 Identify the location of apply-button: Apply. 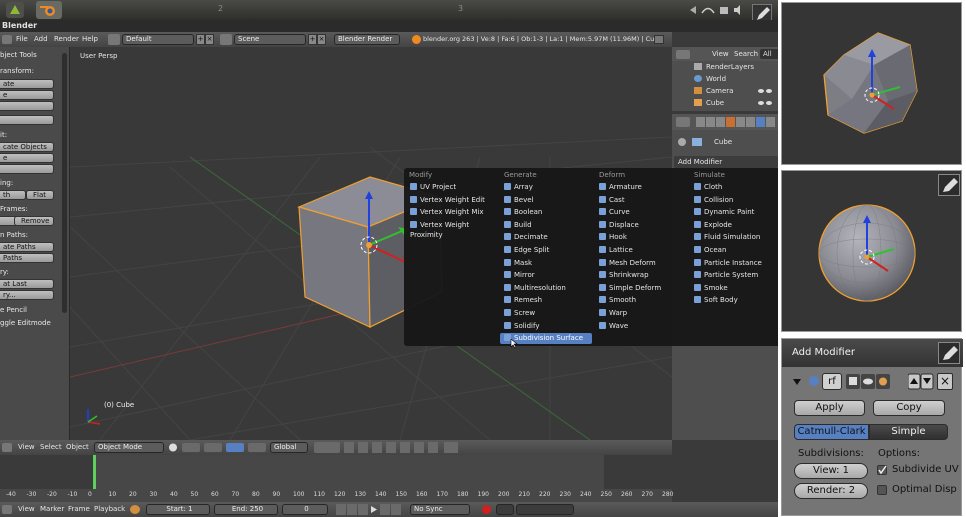
(829, 408).